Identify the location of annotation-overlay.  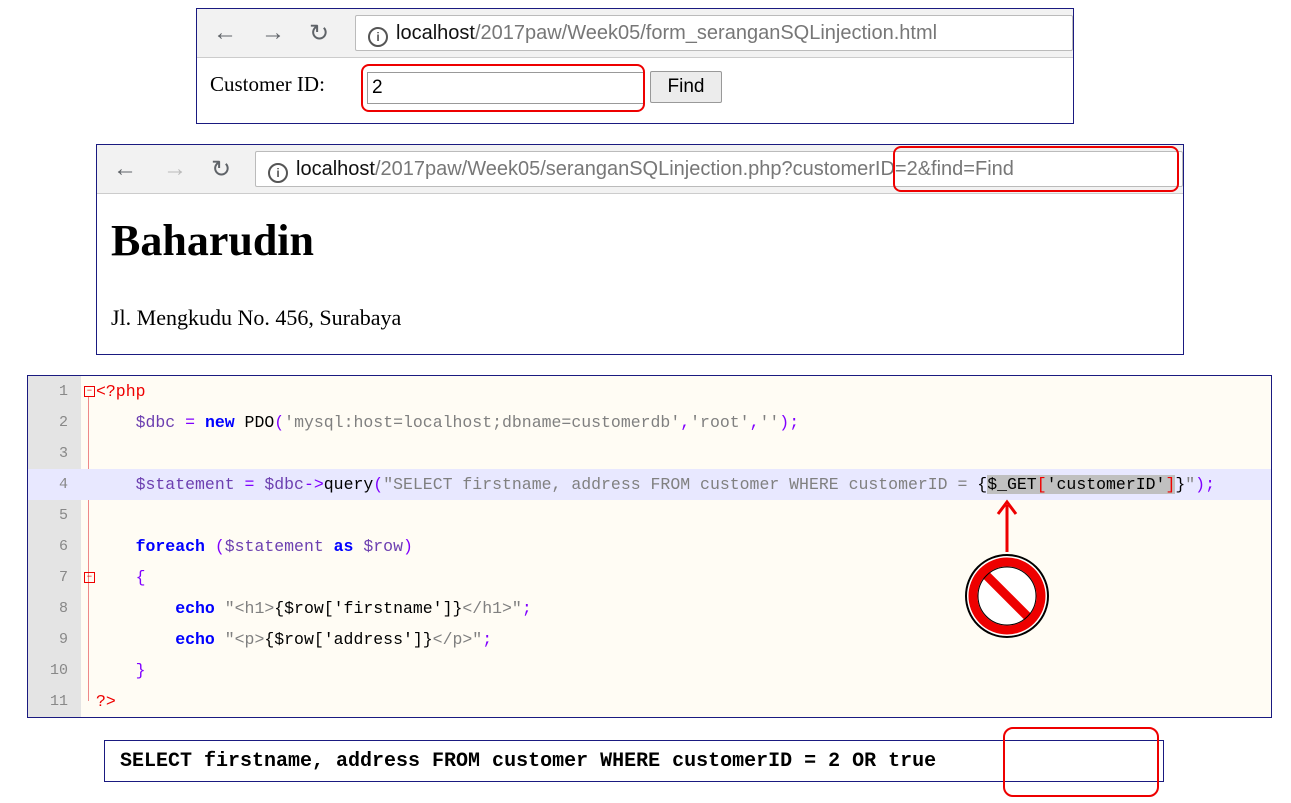
(1007, 568).